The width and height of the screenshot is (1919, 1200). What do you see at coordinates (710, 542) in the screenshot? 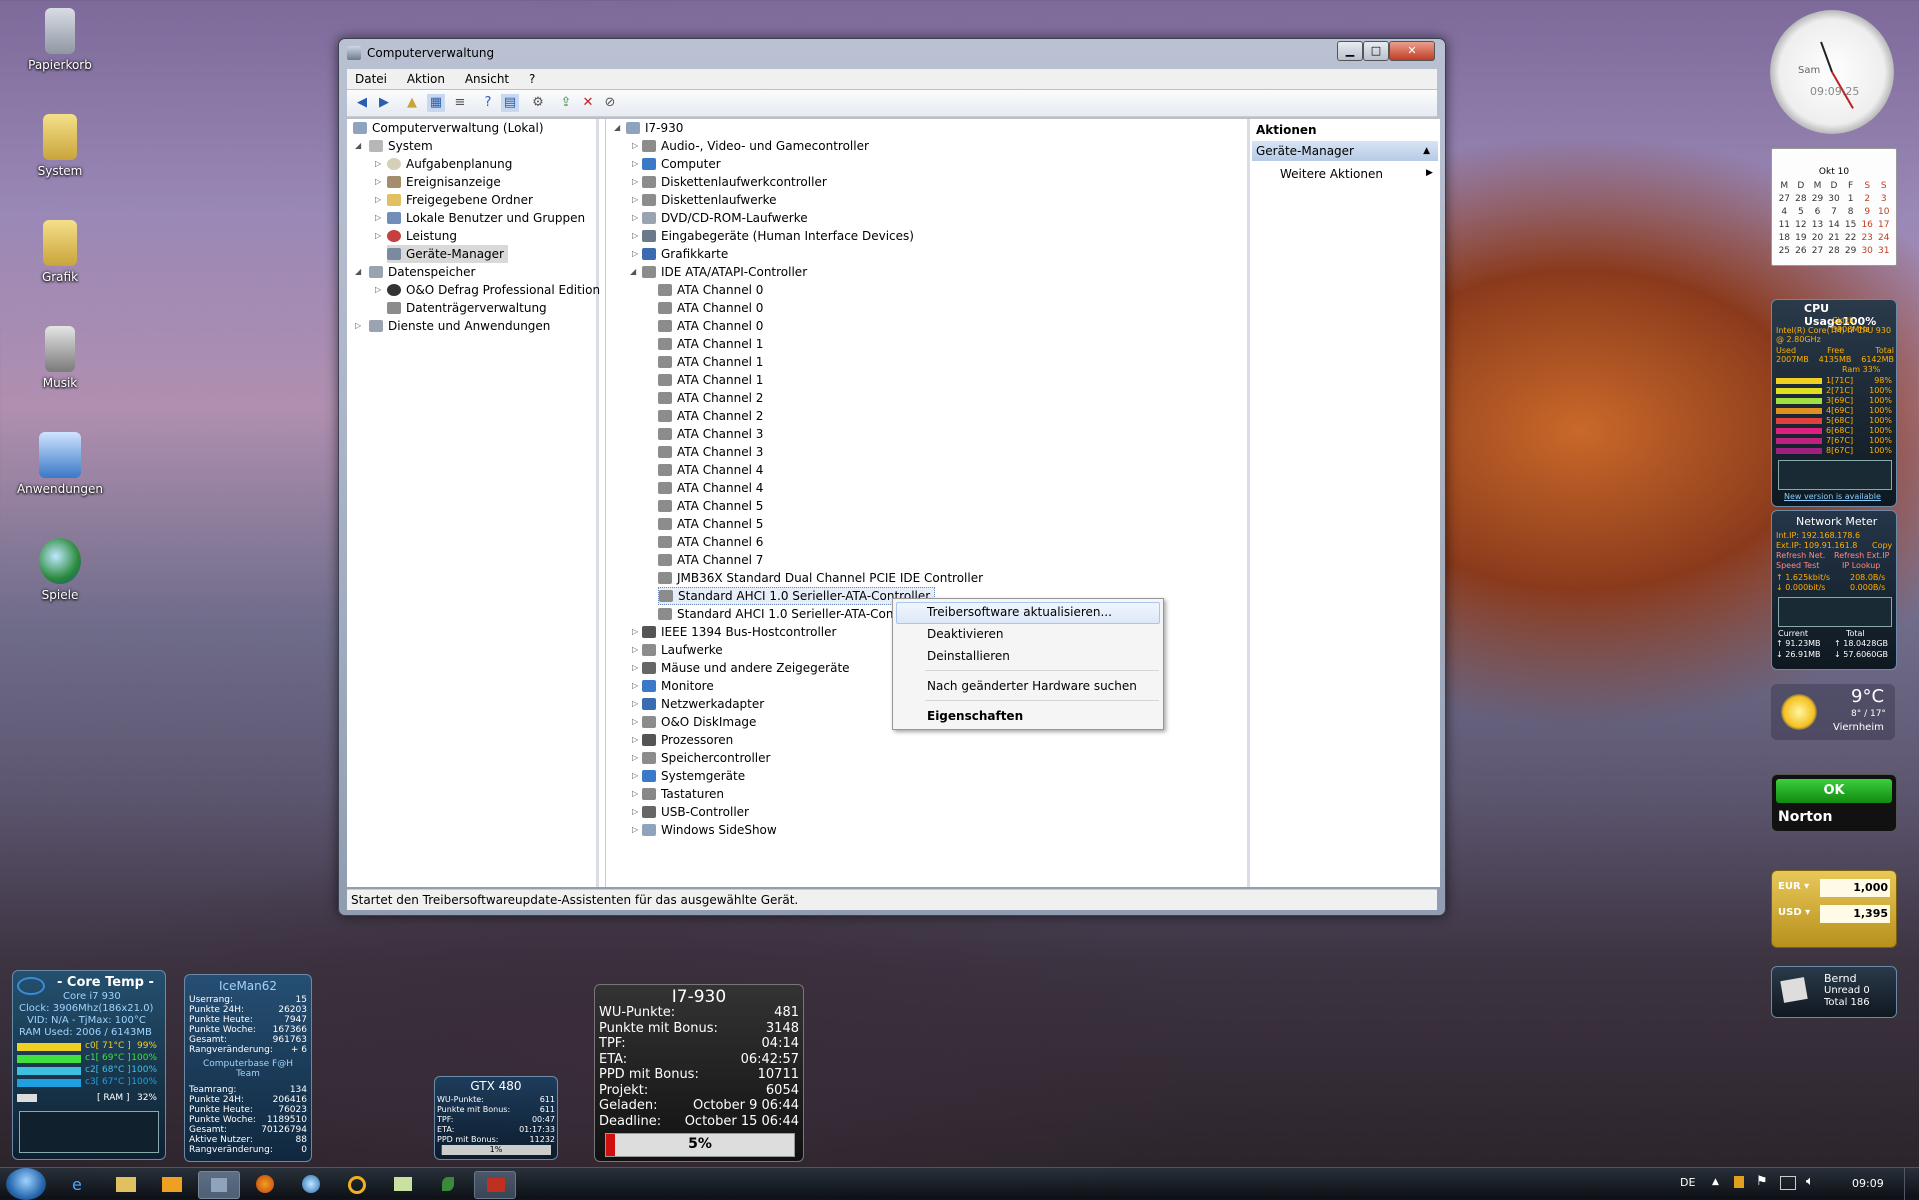
I see `ide-device: ATA Channel 6` at bounding box center [710, 542].